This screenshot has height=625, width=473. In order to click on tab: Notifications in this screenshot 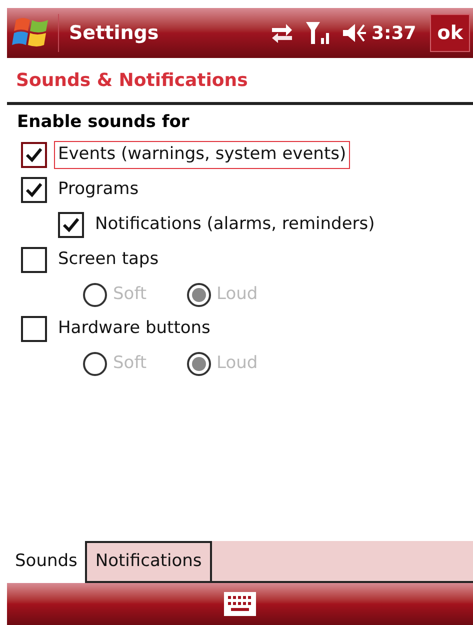, I will do `click(148, 561)`.